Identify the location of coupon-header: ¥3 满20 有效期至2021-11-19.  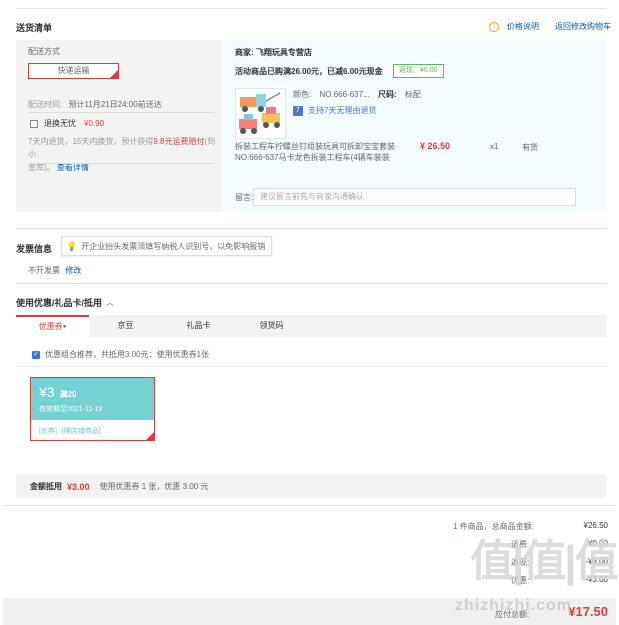
(92, 399).